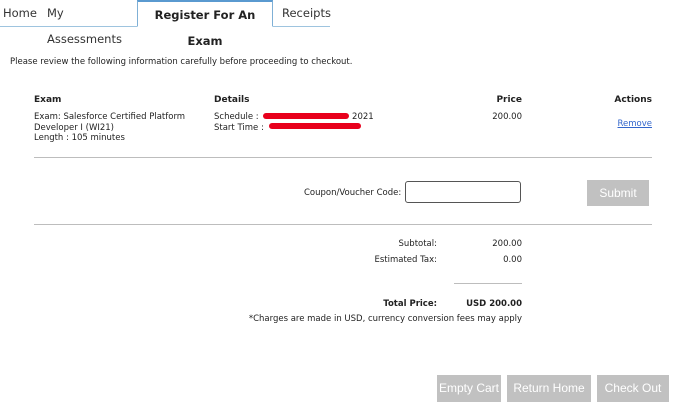 The height and width of the screenshot is (410, 675). I want to click on schedule-row: Schedule : 2021, so click(324, 117).